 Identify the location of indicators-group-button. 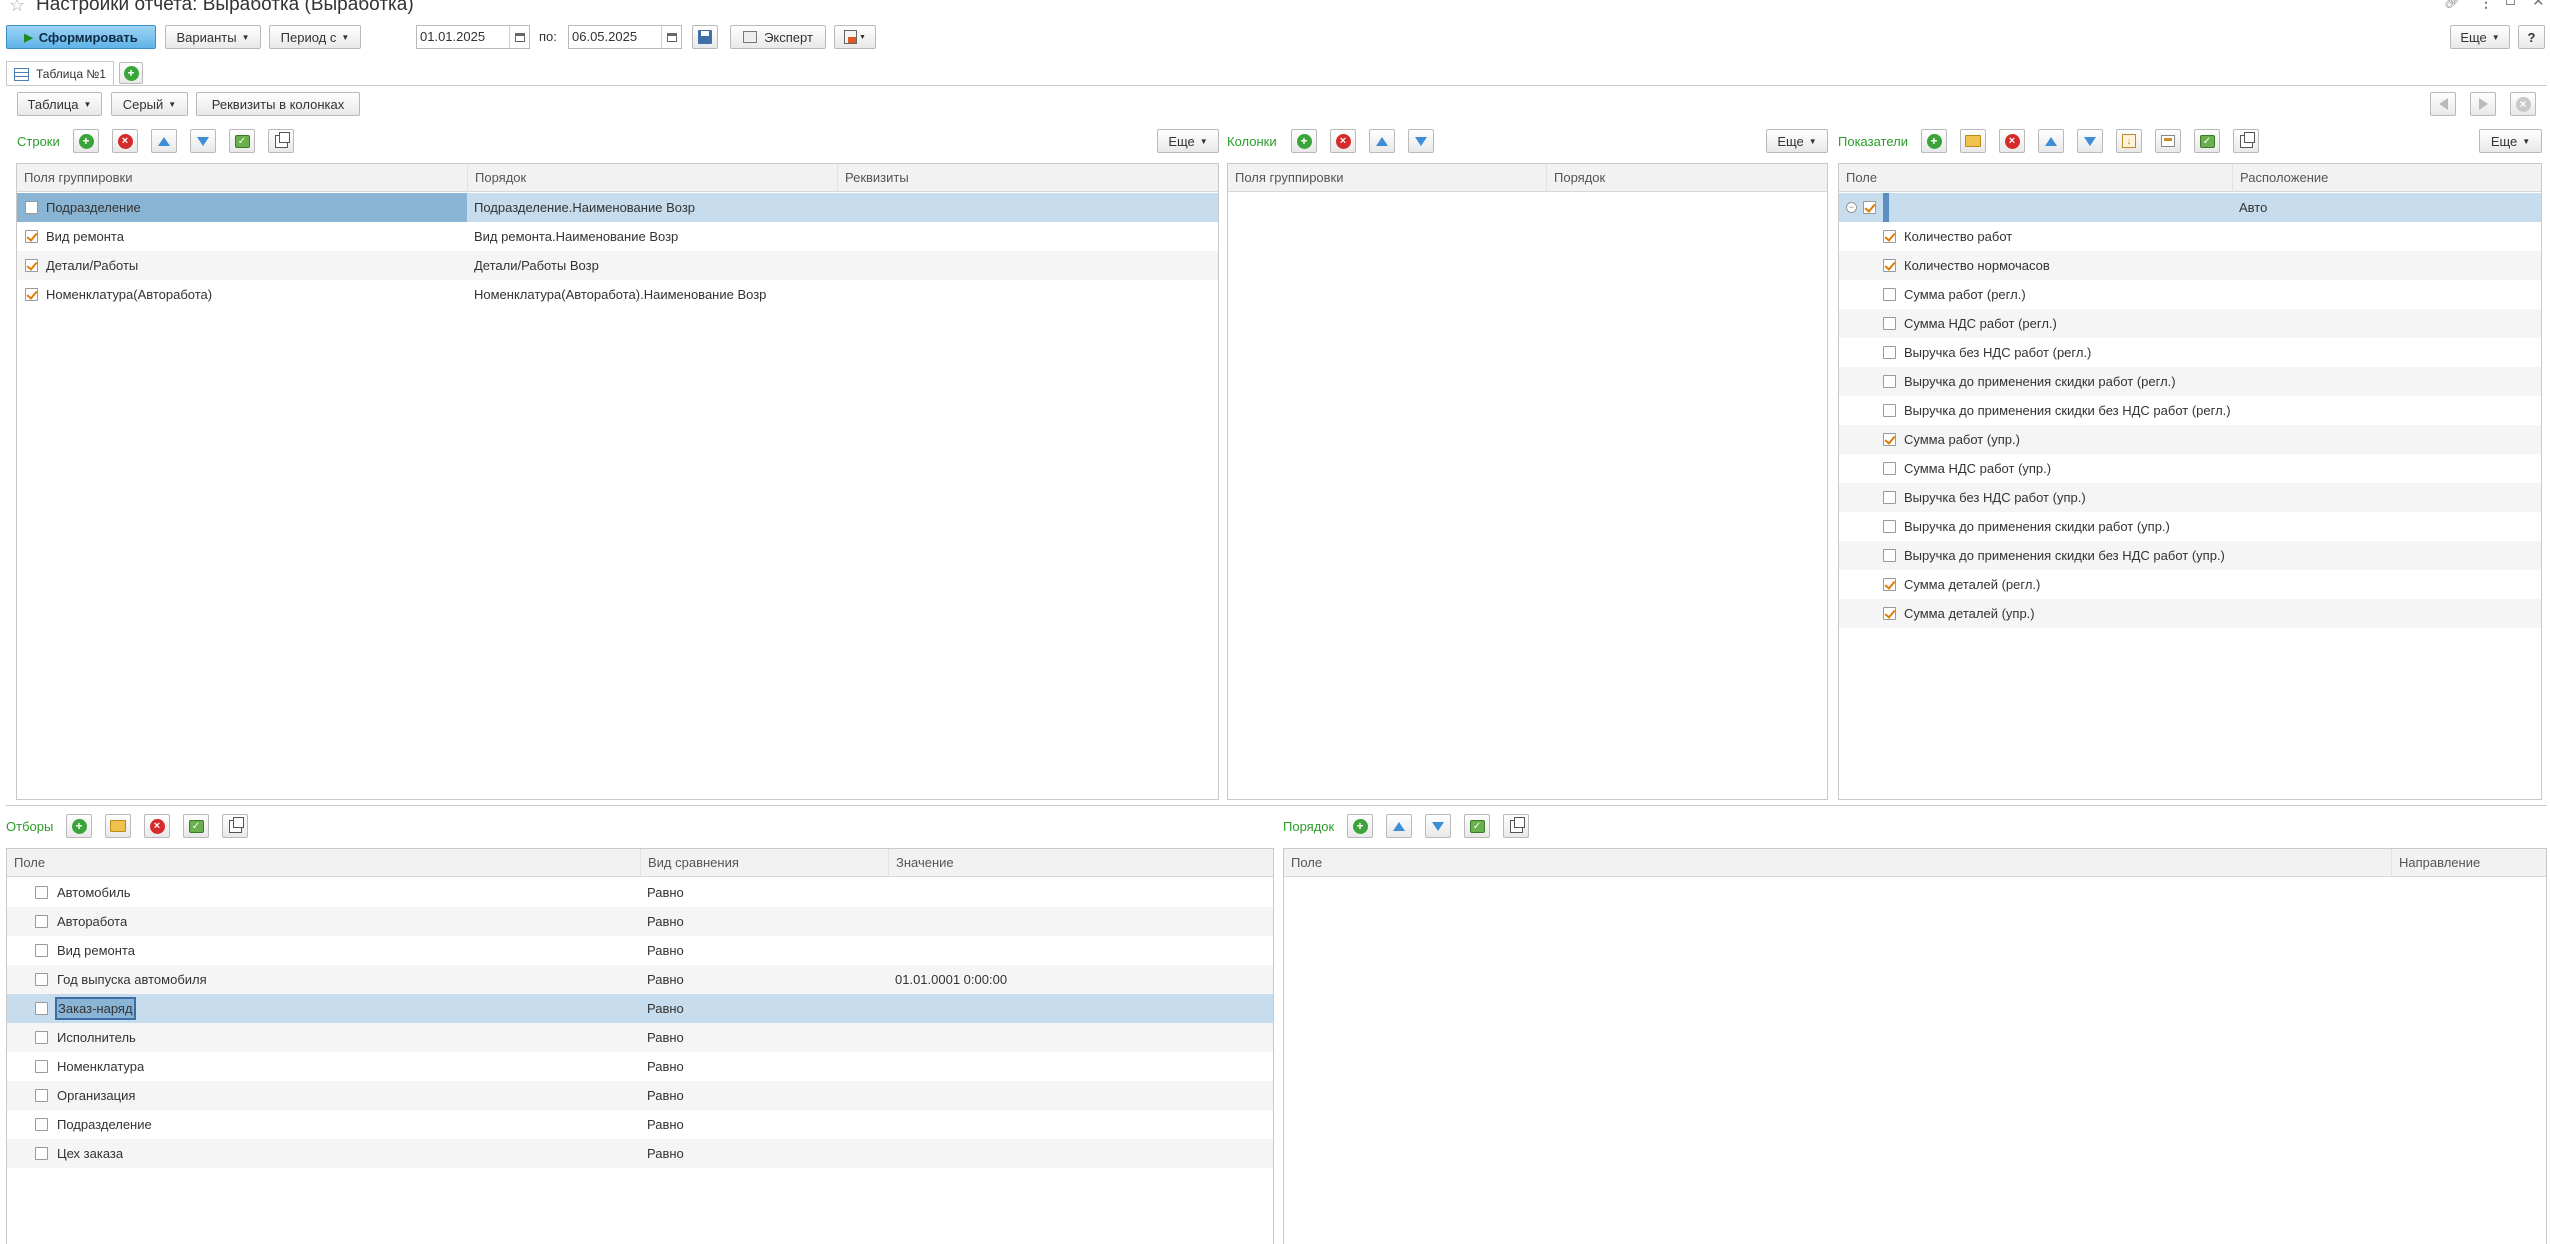
(2168, 141).